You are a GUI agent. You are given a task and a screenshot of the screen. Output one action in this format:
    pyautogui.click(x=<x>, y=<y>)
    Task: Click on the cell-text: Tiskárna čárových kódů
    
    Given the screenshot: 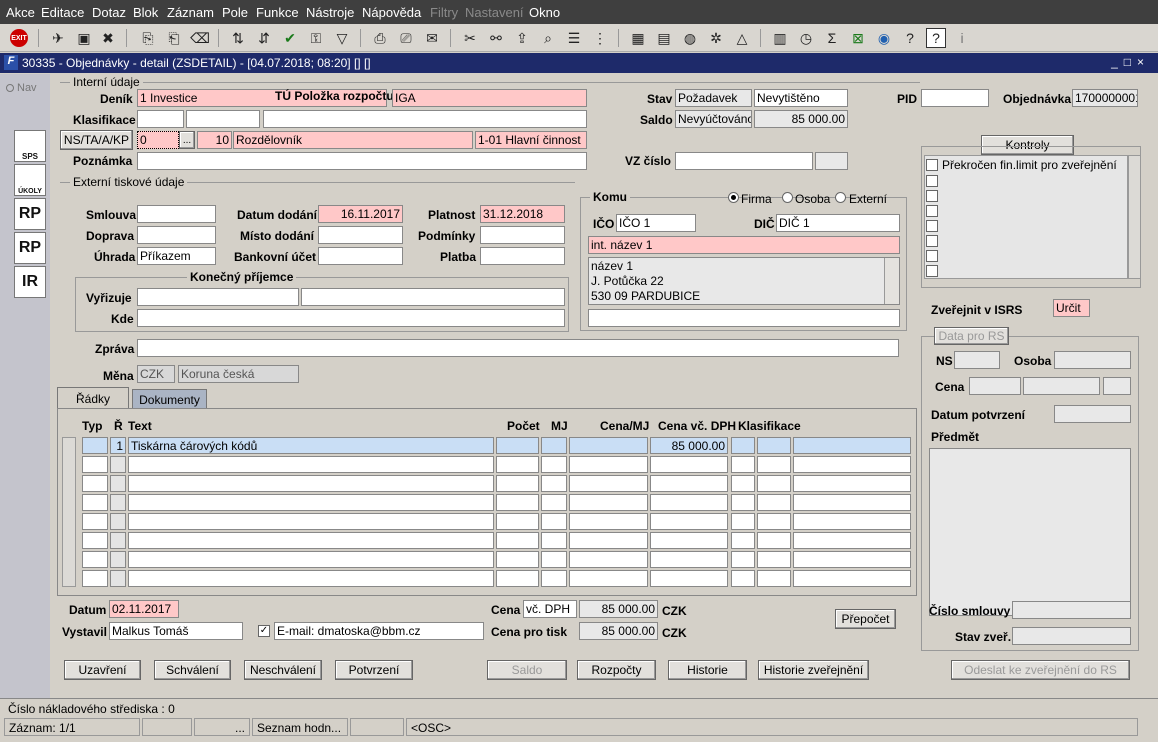 What is the action you would take?
    pyautogui.click(x=311, y=445)
    